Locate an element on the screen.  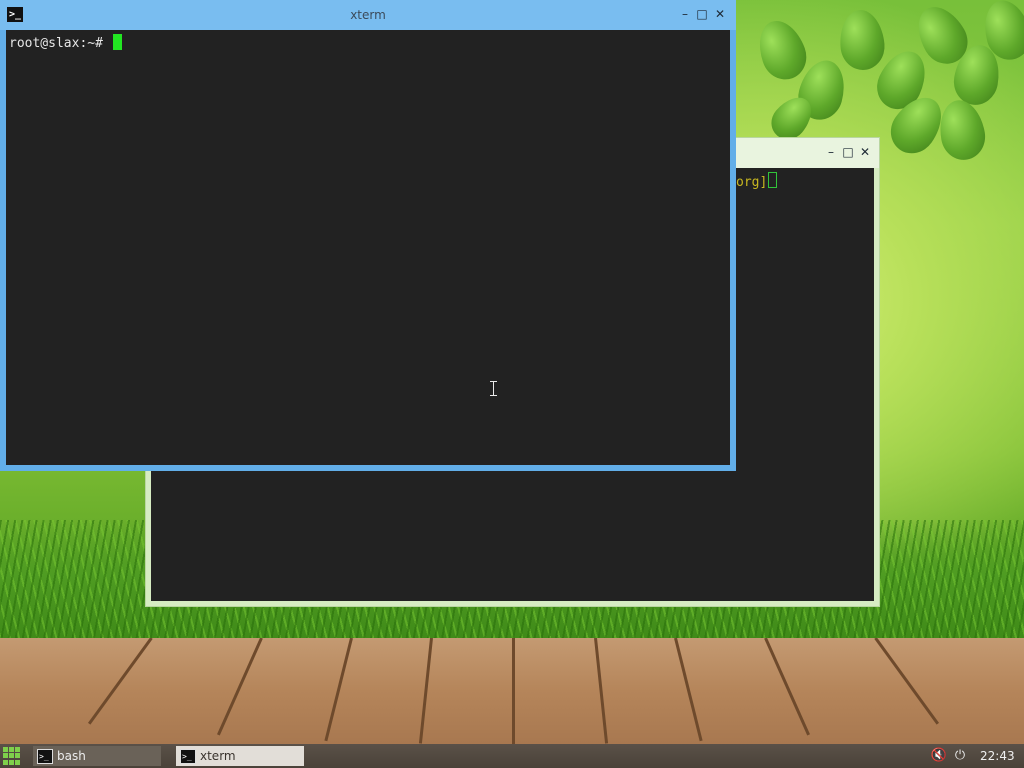
window-title: xterm is located at coordinates (368, 15).